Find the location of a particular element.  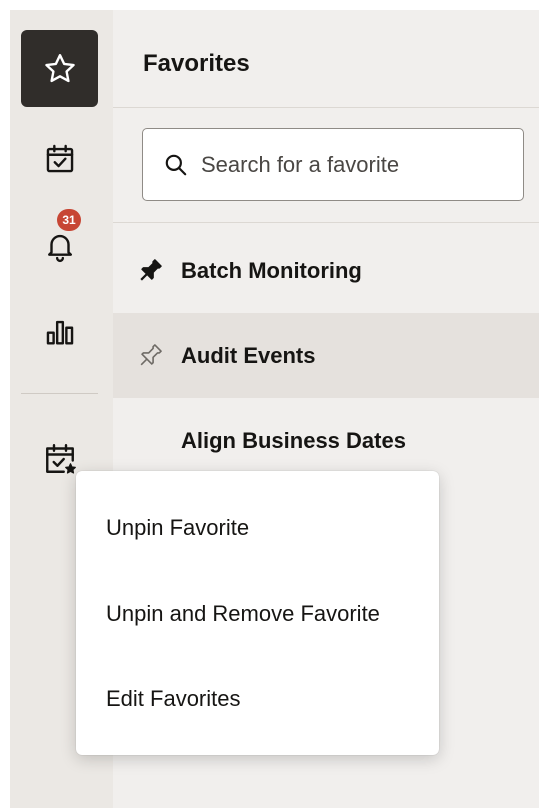

pin-filled-icon is located at coordinates (155, 271).